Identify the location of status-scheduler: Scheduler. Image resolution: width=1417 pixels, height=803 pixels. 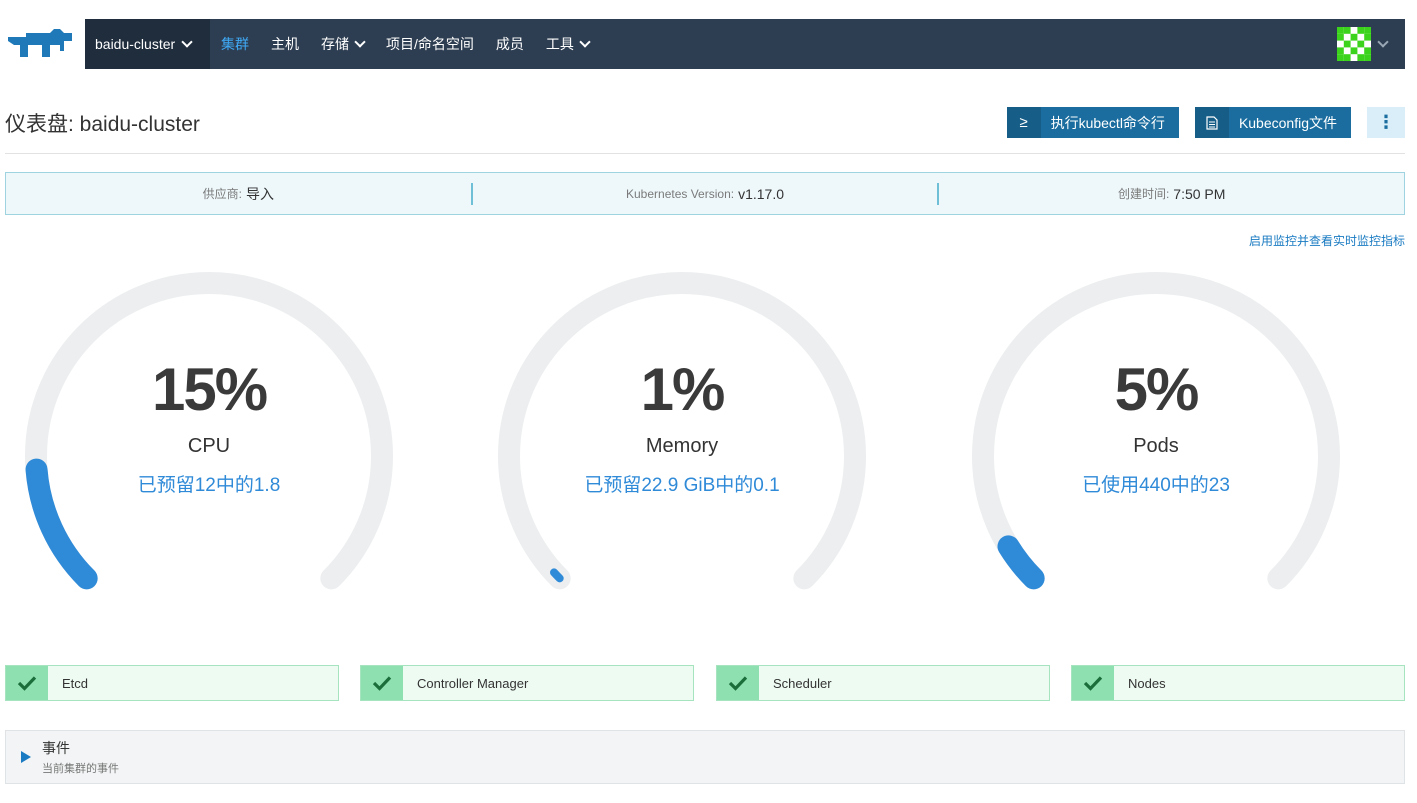
(883, 683).